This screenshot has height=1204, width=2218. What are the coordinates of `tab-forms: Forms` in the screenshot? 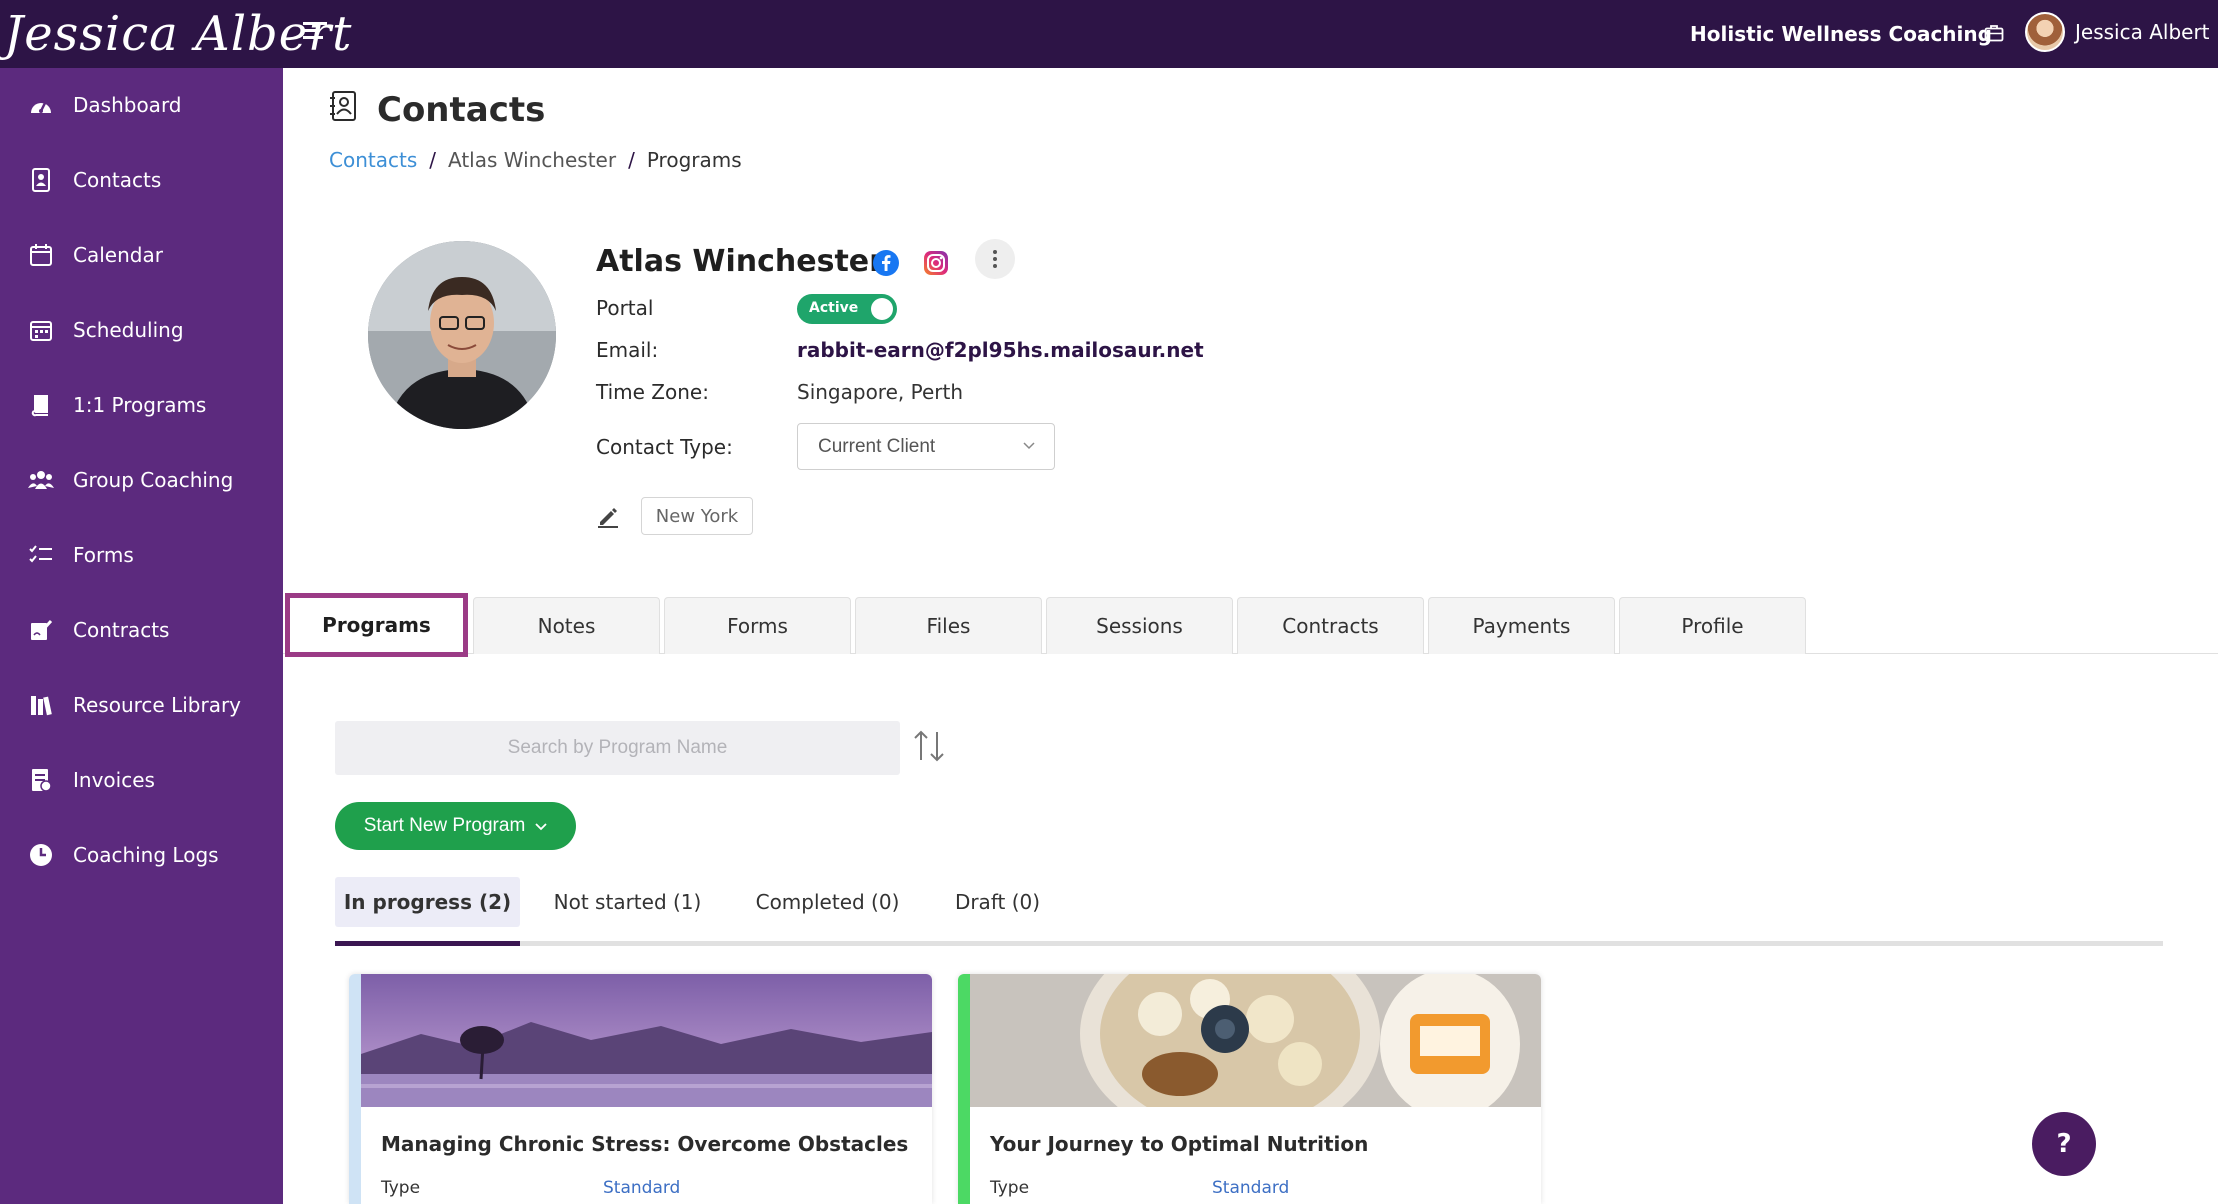 It's located at (757, 625).